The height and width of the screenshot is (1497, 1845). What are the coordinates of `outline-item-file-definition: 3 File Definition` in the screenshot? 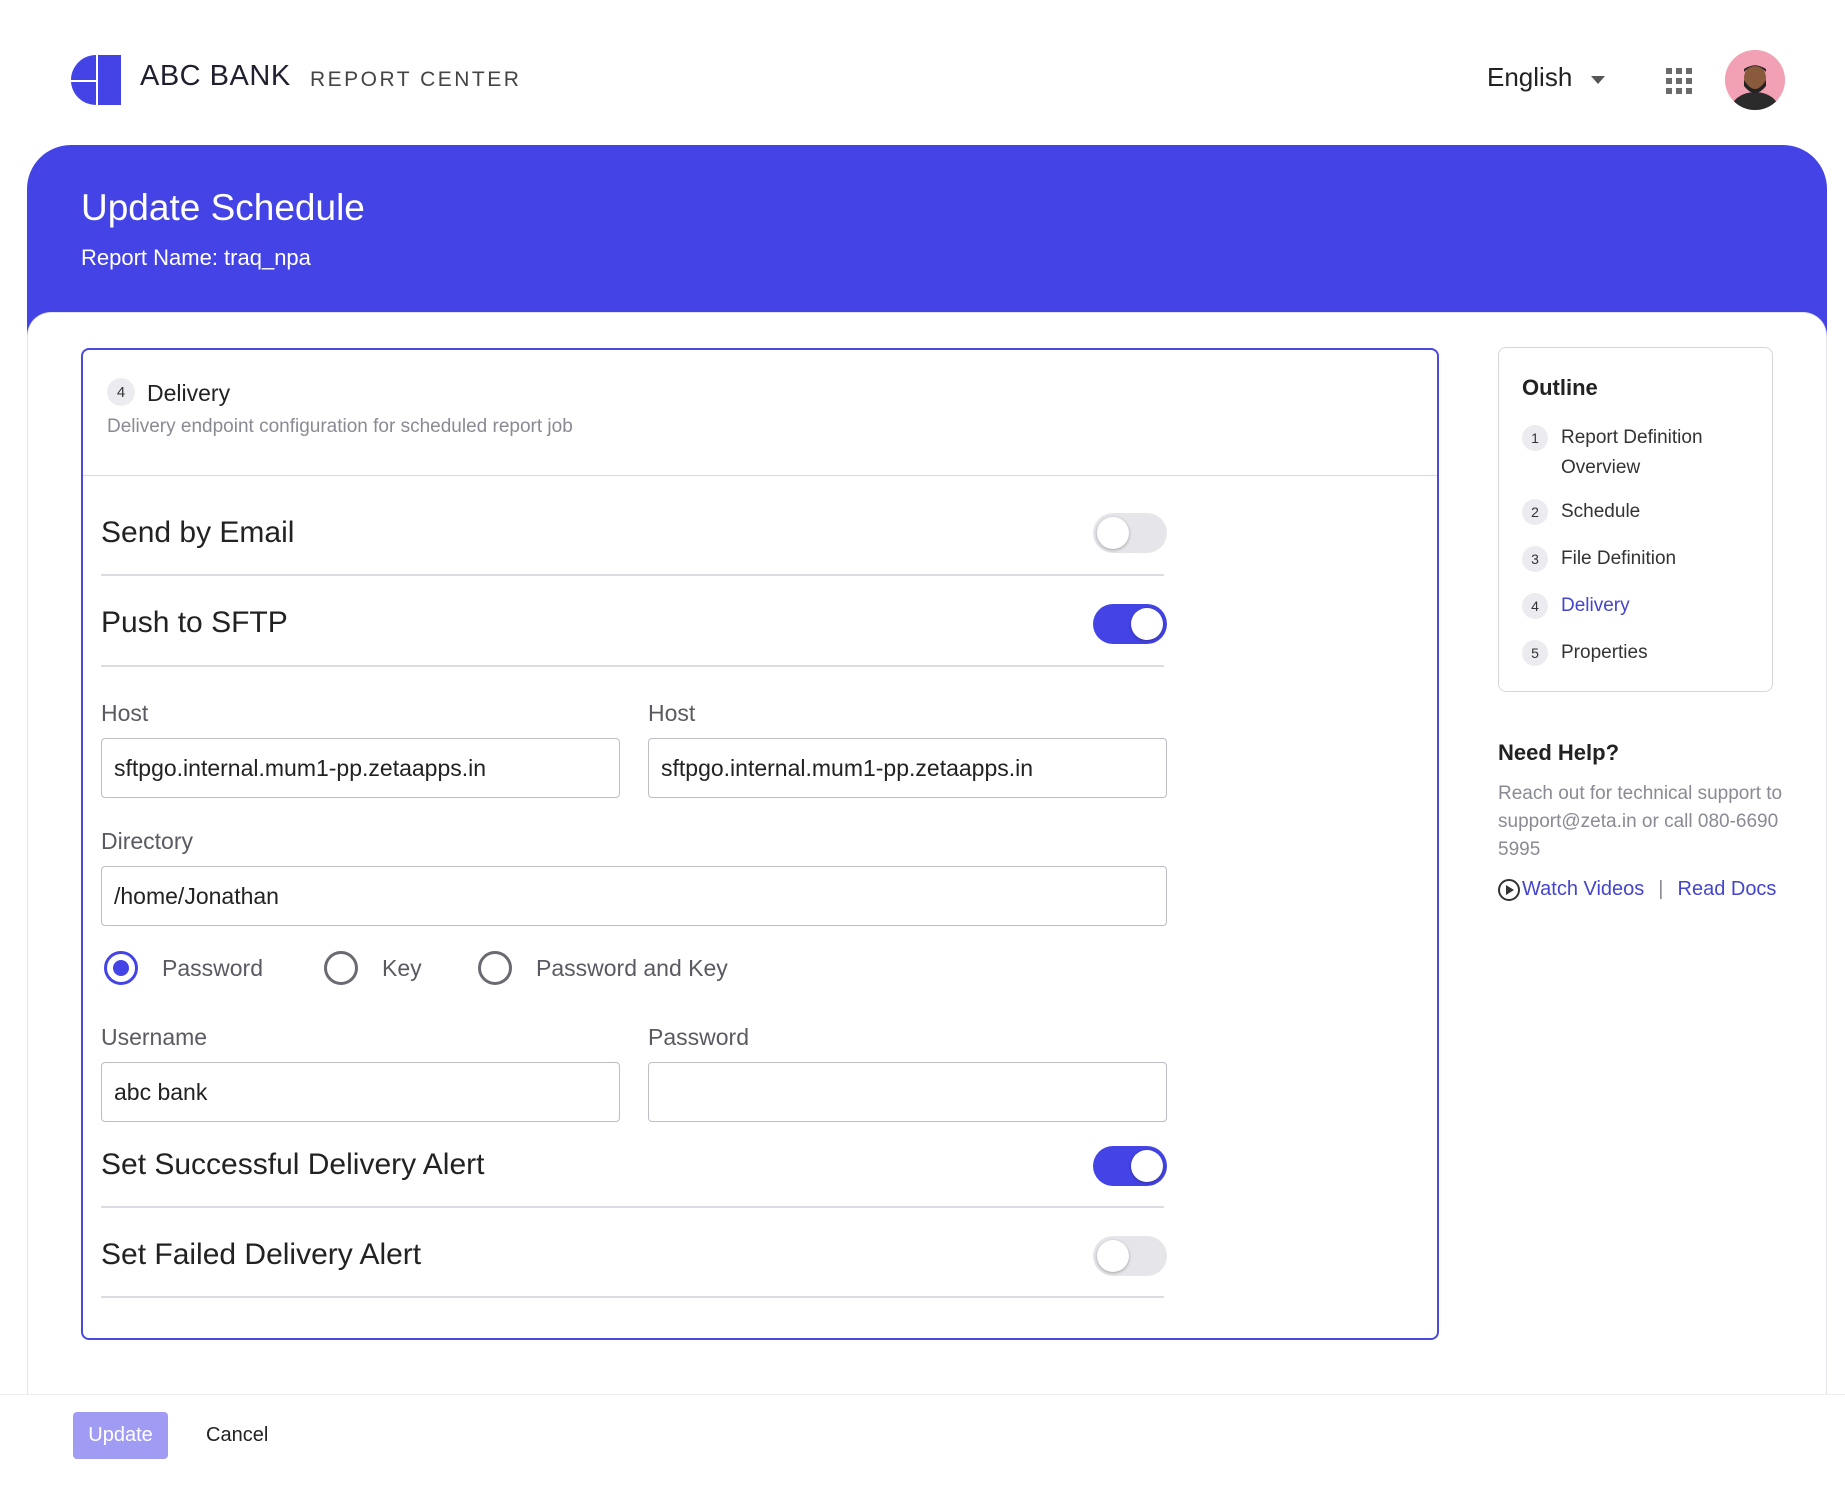 It's located at (1641, 559).